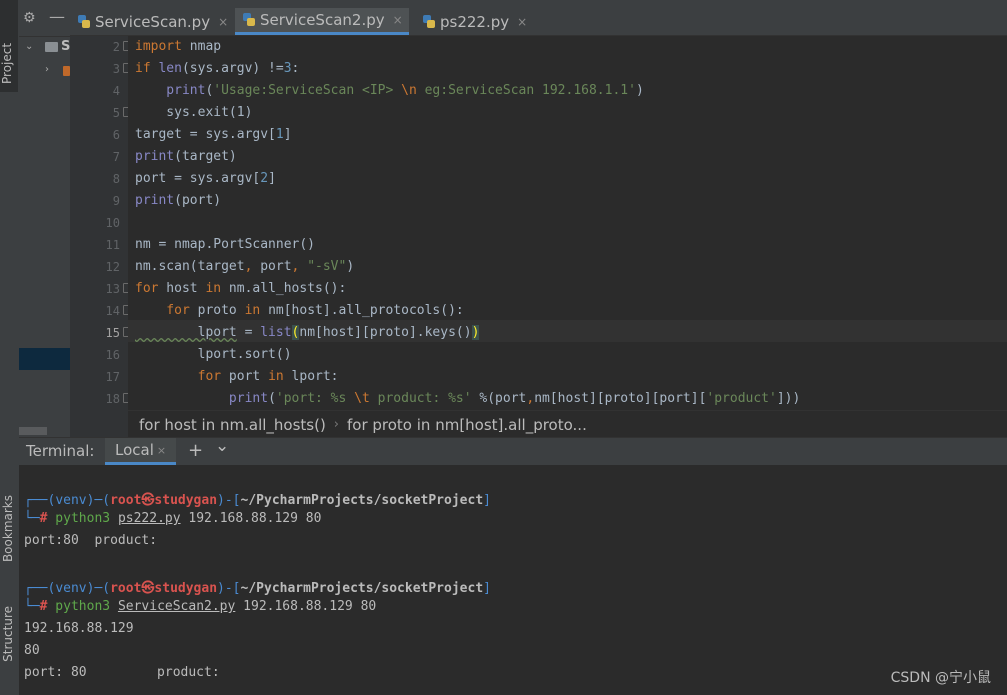 Image resolution: width=1007 pixels, height=695 pixels. What do you see at coordinates (112, 377) in the screenshot?
I see `line-number: 17` at bounding box center [112, 377].